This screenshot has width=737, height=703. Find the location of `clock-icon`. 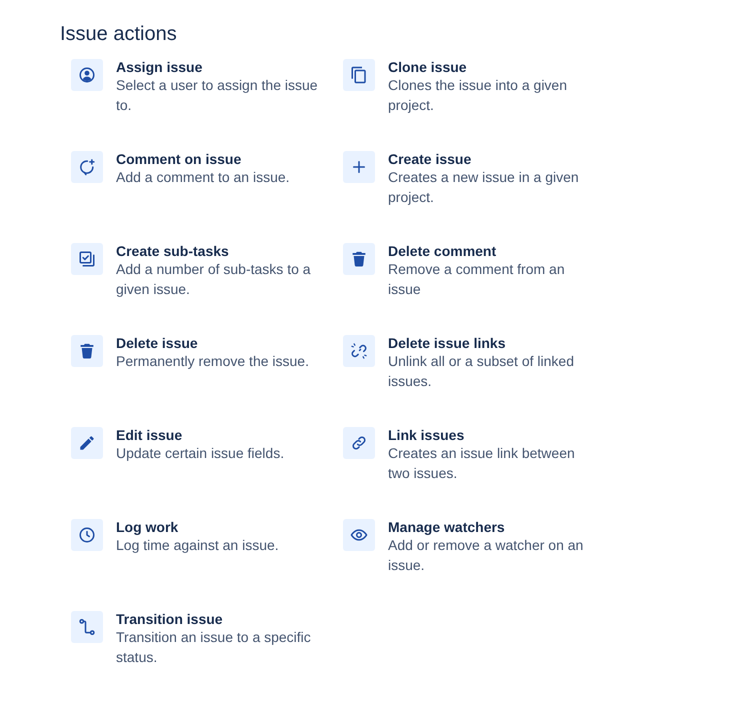

clock-icon is located at coordinates (87, 535).